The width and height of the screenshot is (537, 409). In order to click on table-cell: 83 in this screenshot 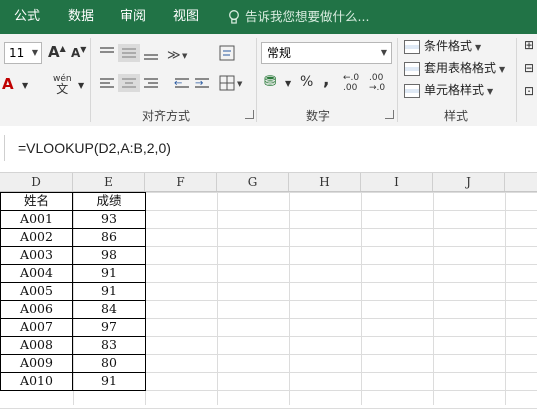, I will do `click(109, 345)`.